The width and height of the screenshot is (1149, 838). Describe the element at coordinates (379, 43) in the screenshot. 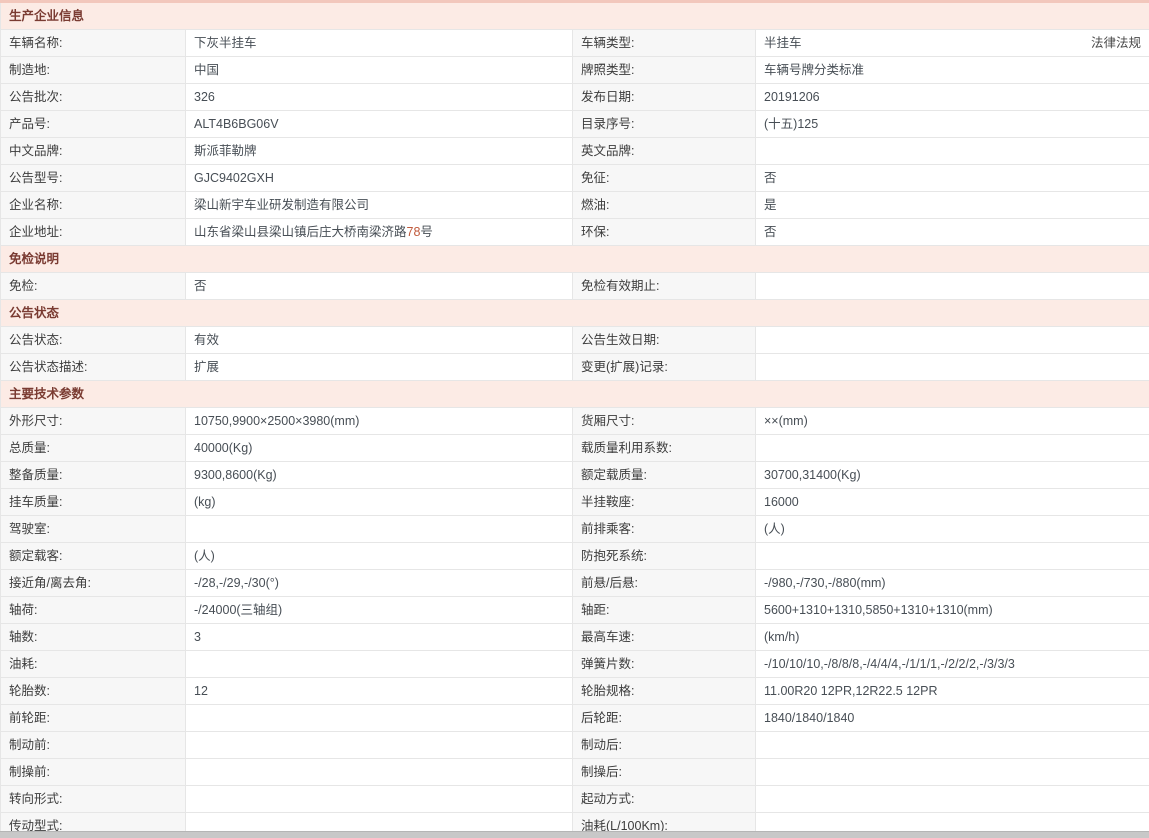

I see `field-value: 下灰半挂车` at that location.